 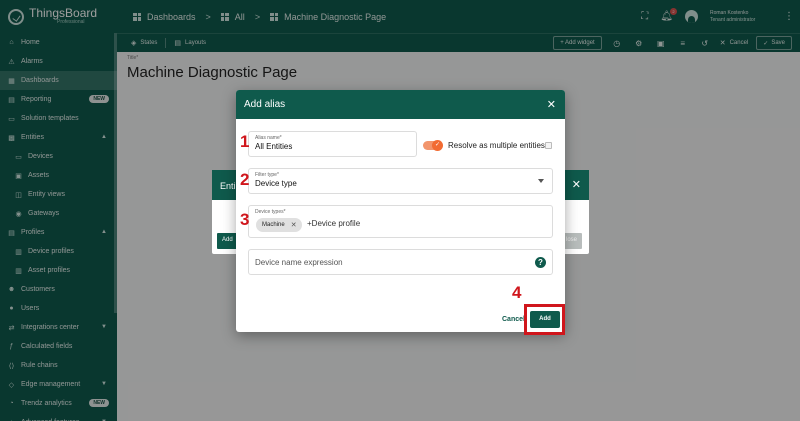 I want to click on add-button: Add, so click(x=545, y=319).